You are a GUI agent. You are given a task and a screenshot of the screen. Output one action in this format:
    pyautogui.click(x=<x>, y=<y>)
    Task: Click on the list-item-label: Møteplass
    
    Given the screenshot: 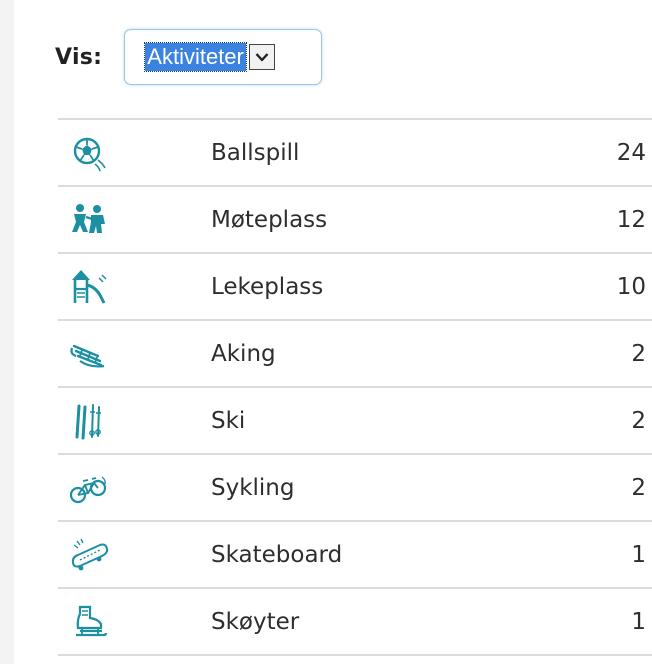 What is the action you would take?
    pyautogui.click(x=269, y=219)
    